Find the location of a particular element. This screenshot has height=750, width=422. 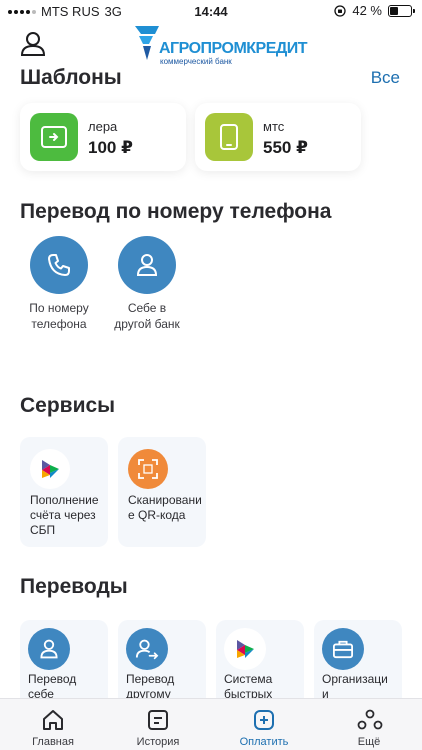

orientation-lock-icon is located at coordinates (340, 10).